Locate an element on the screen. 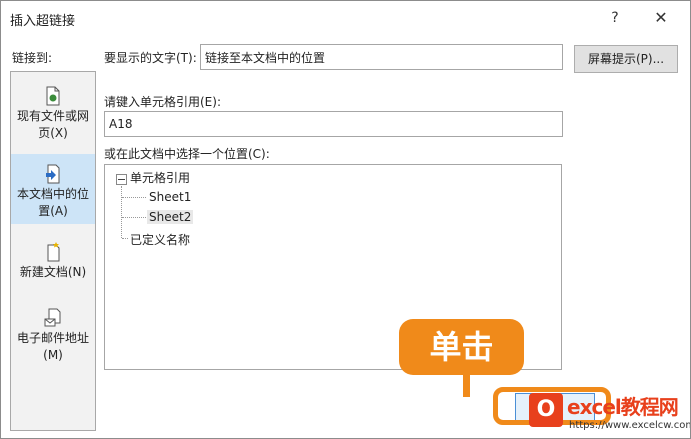 The image size is (691, 439). tree-node-cell-reference: 单元格引用 is located at coordinates (160, 177).